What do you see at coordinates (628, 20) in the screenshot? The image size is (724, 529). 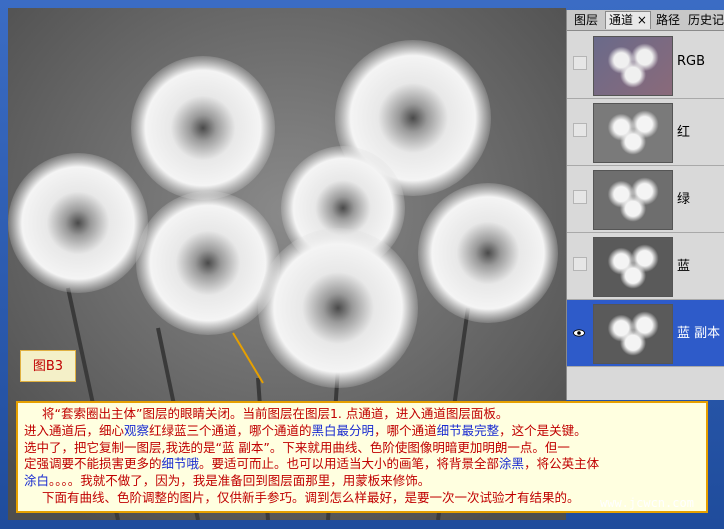 I see `tab-channels: 通道 ×` at bounding box center [628, 20].